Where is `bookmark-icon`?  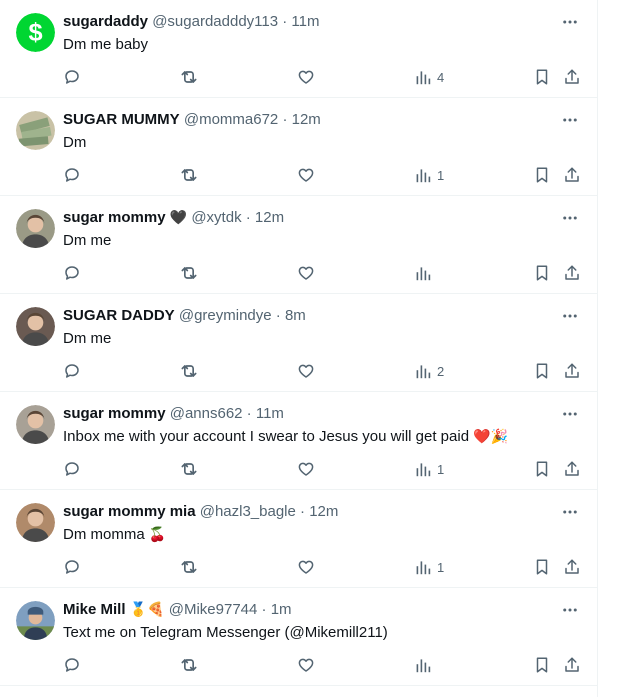
bookmark-icon is located at coordinates (542, 371).